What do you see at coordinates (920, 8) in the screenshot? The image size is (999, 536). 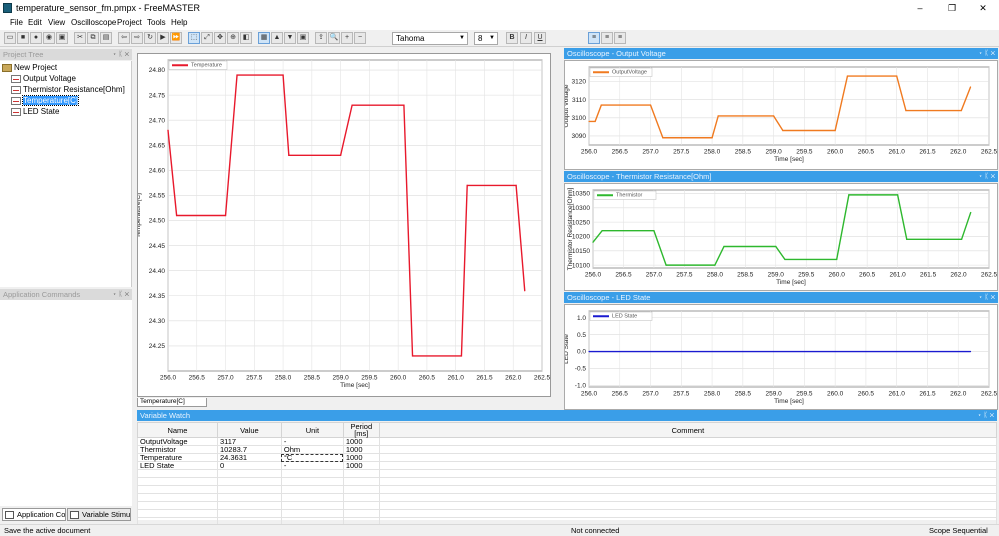 I see `minimize-button: –` at bounding box center [920, 8].